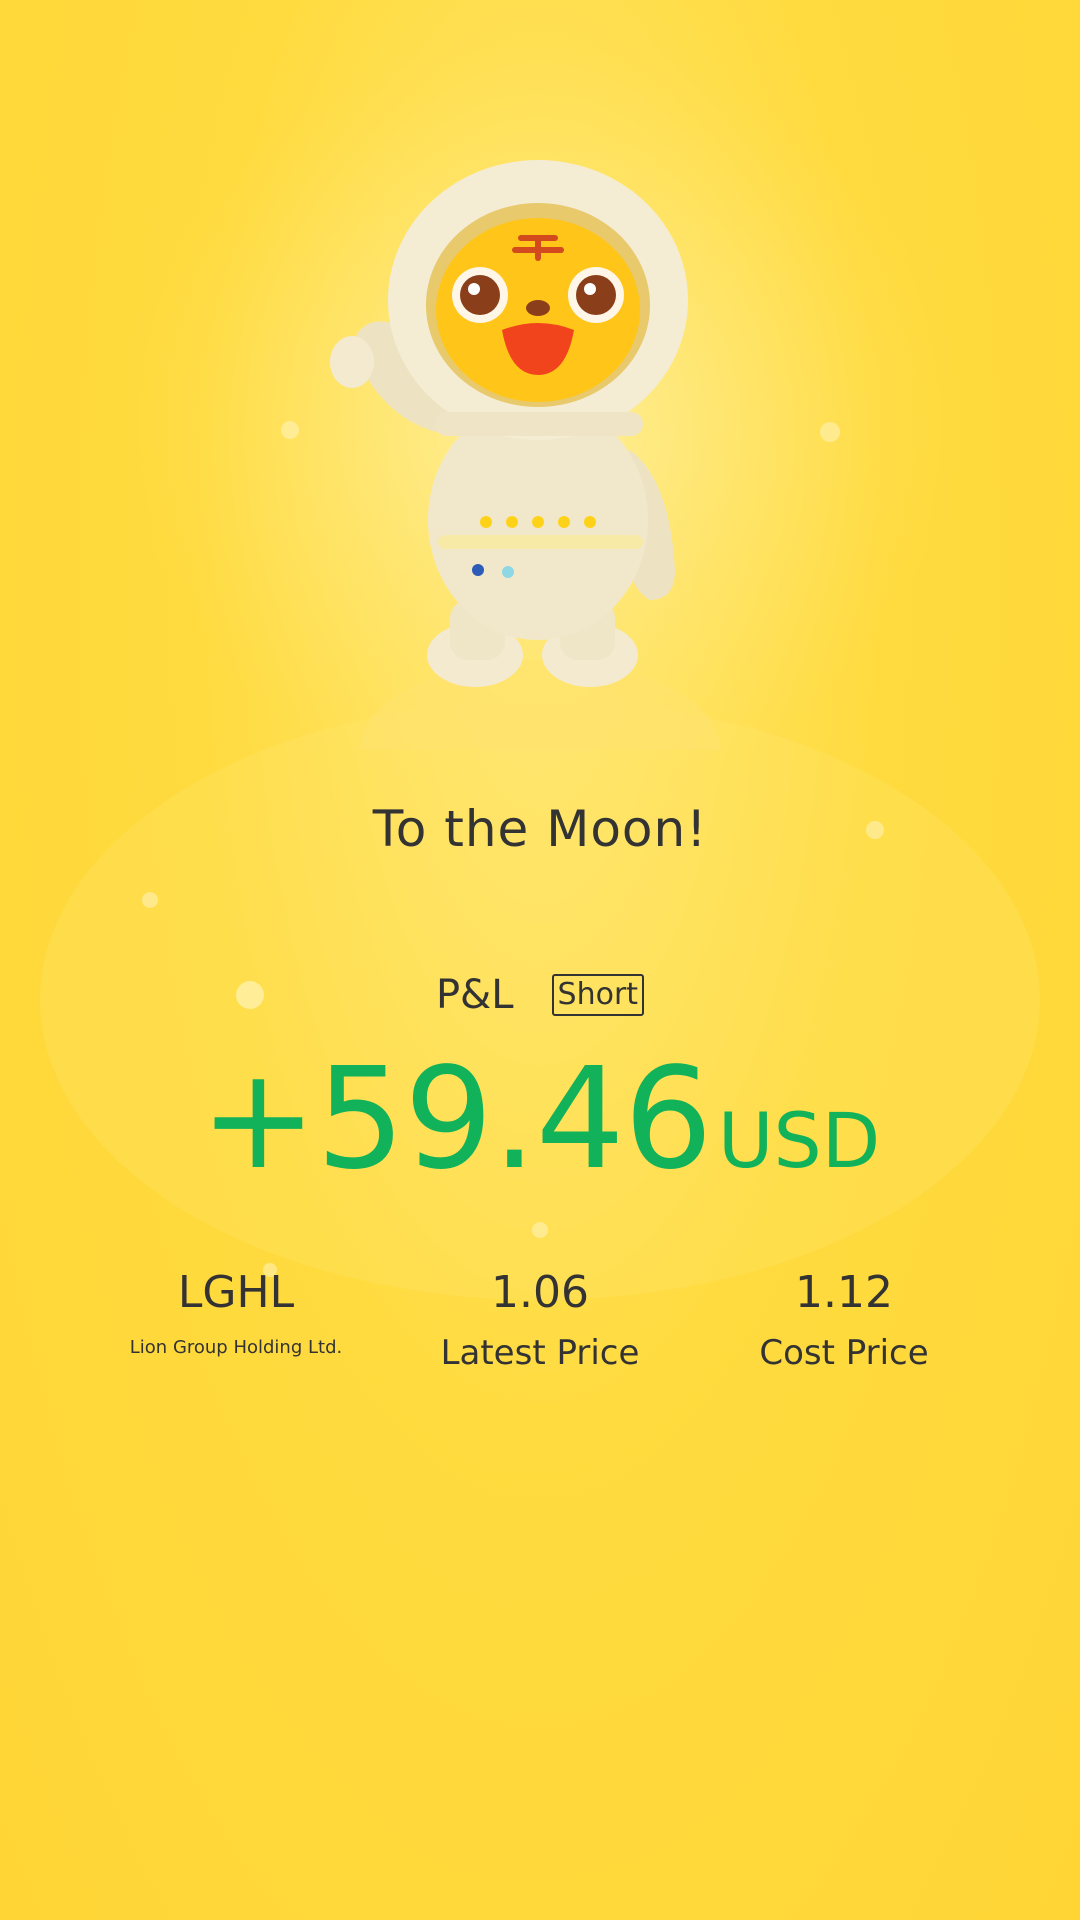  What do you see at coordinates (844, 1320) in the screenshot?
I see `cost-price-stat: 1.12 Cost Price` at bounding box center [844, 1320].